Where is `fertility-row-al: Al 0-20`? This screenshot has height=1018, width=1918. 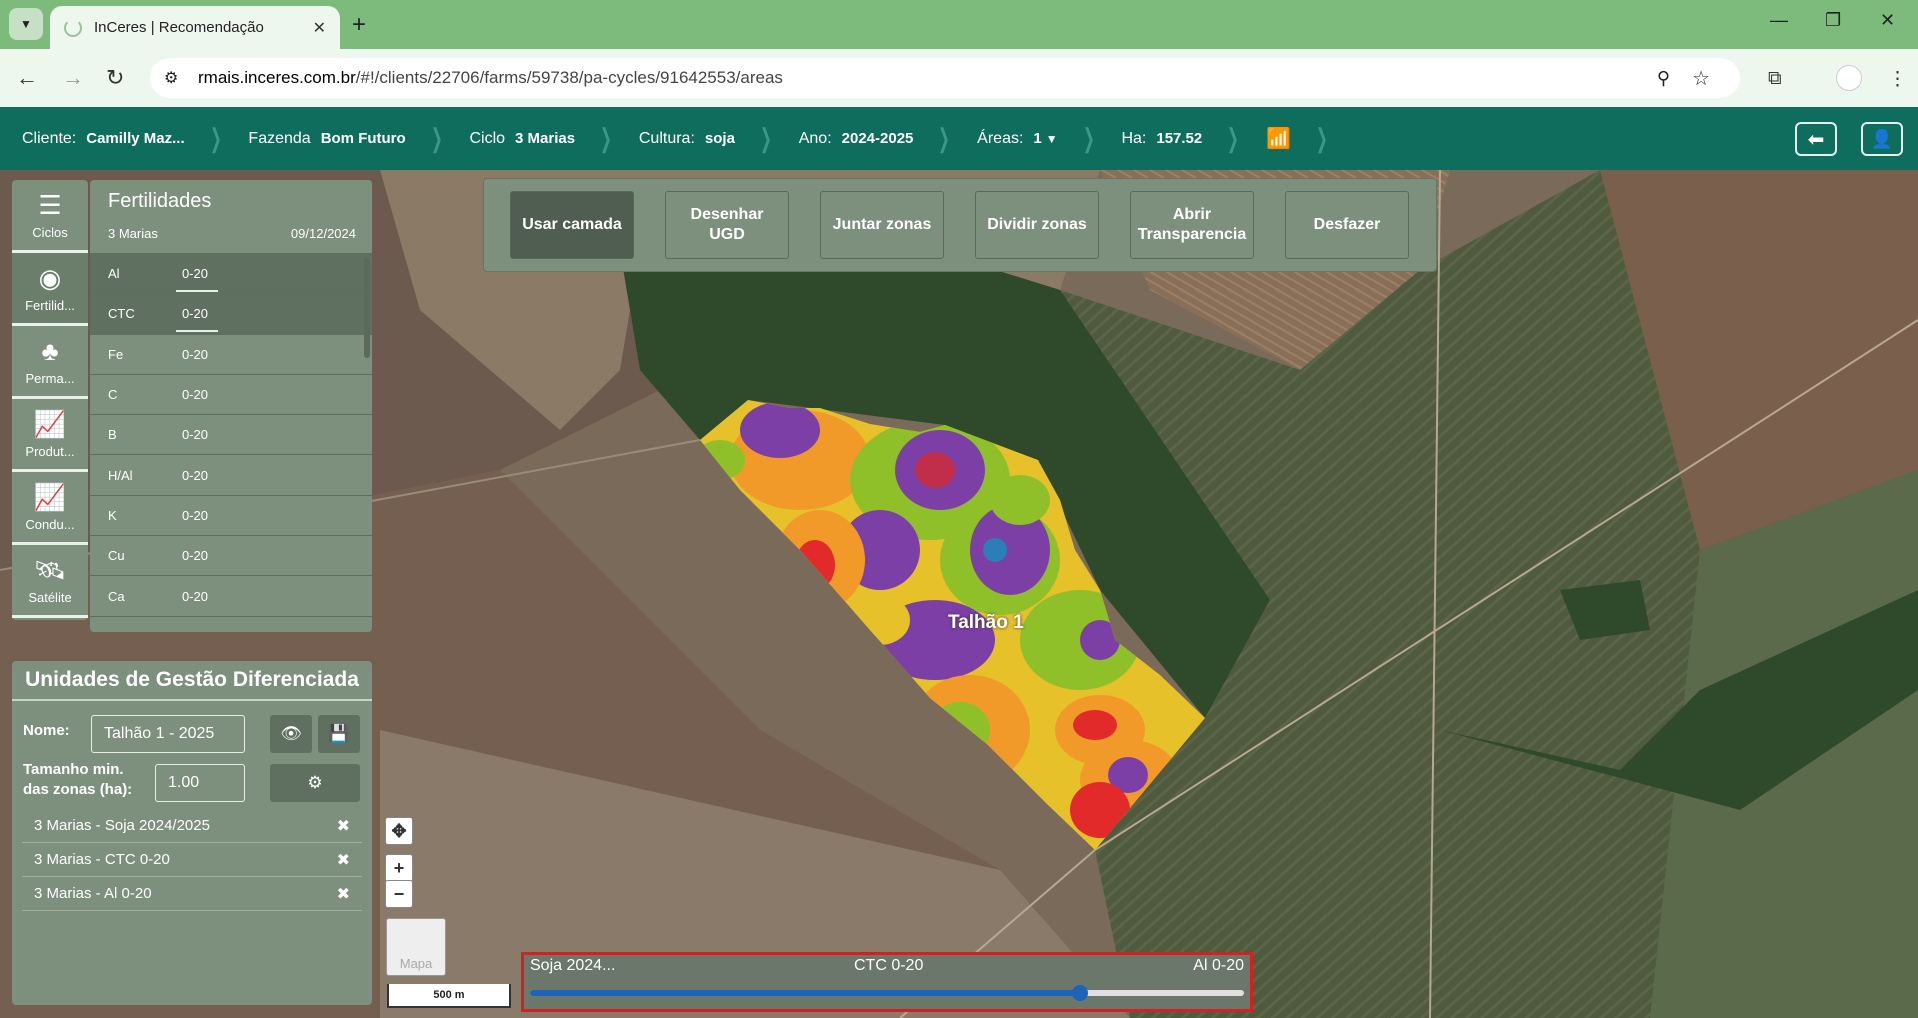
fertility-row-al: Al 0-20 is located at coordinates (231, 274).